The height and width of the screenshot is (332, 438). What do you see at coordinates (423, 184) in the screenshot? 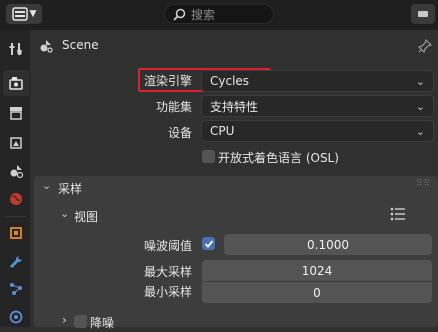
I see `drag-handle-icon: ⠿⠿` at bounding box center [423, 184].